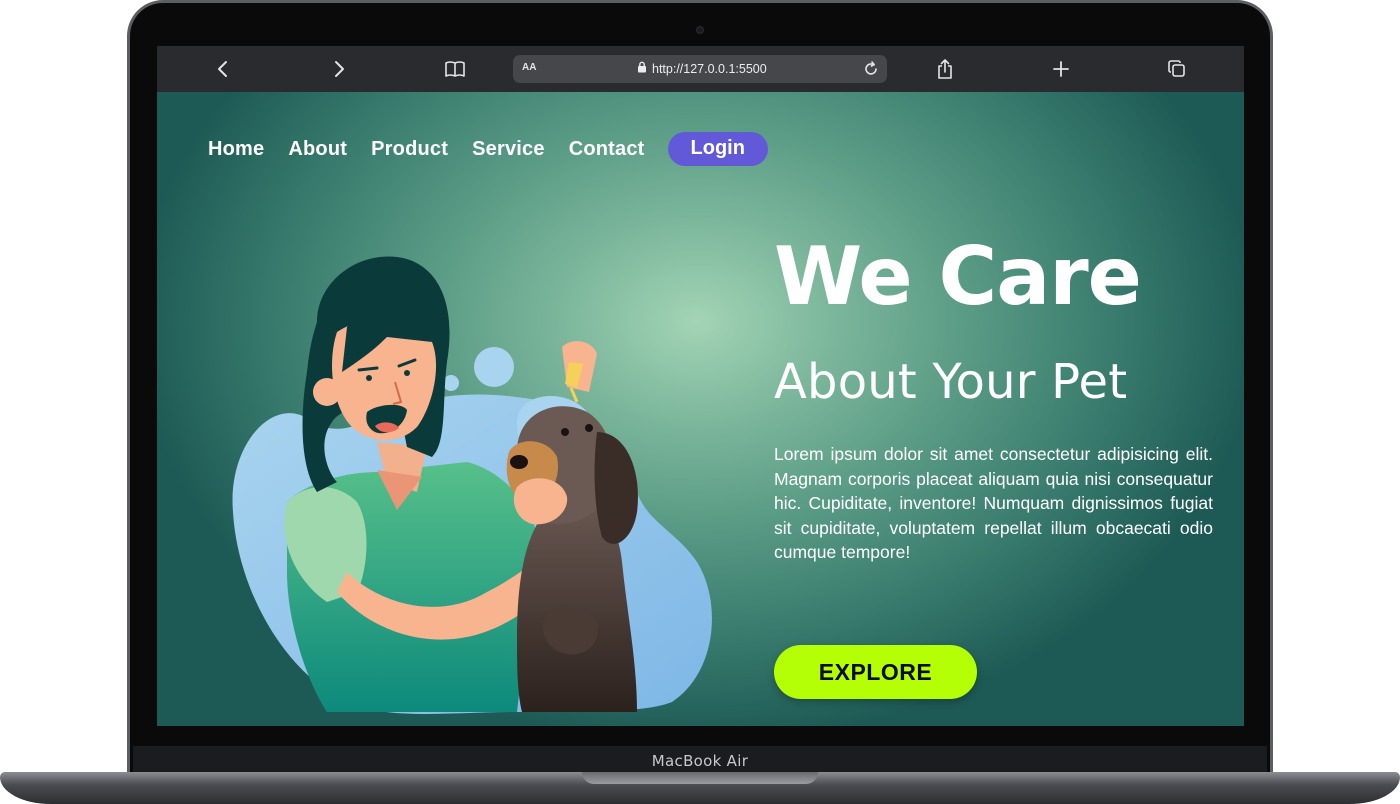 Image resolution: width=1400 pixels, height=804 pixels. Describe the element at coordinates (700, 761) in the screenshot. I see `device-label: MacBook Air` at that location.